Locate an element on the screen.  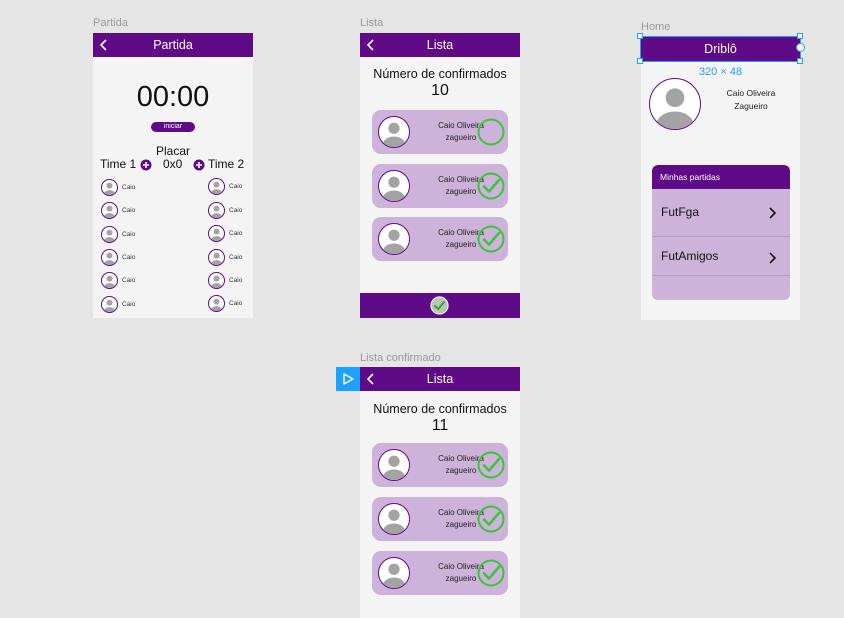
rotate-handle is located at coordinates (800, 47).